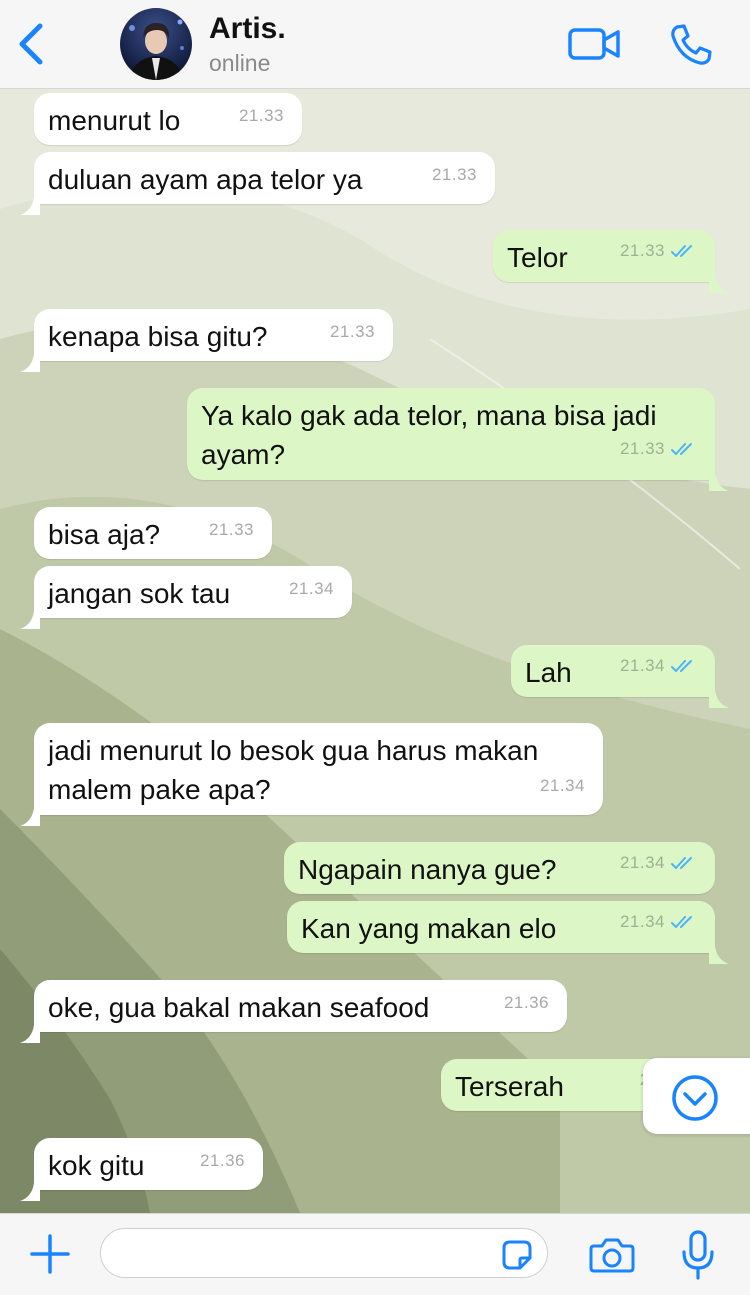 Image resolution: width=750 pixels, height=1295 pixels. I want to click on scroll-to-bottom-button, so click(696, 1096).